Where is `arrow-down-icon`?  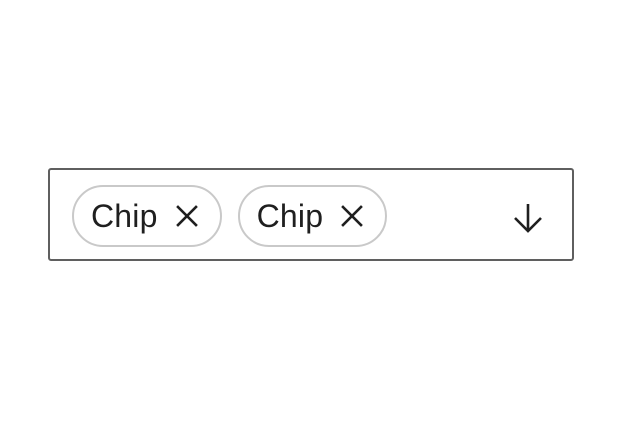 arrow-down-icon is located at coordinates (528, 218).